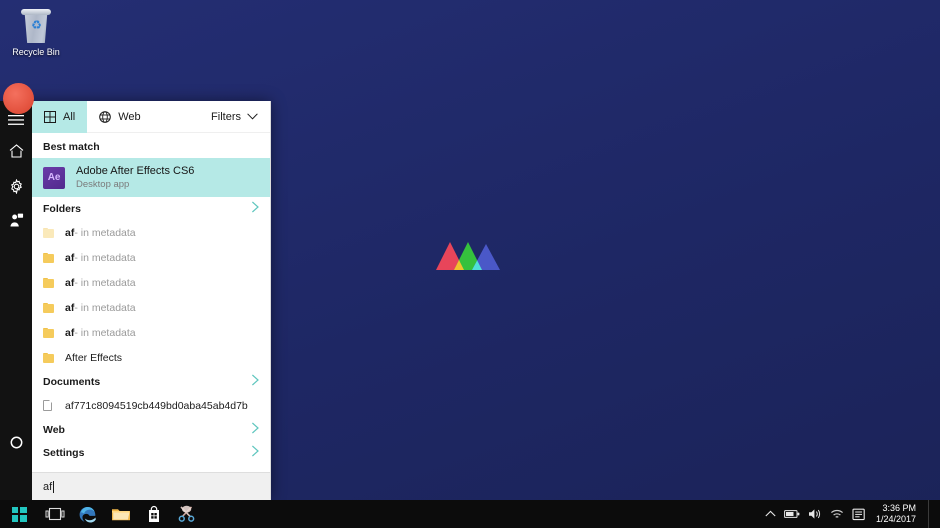  I want to click on filters-dropdown: Filters, so click(234, 116).